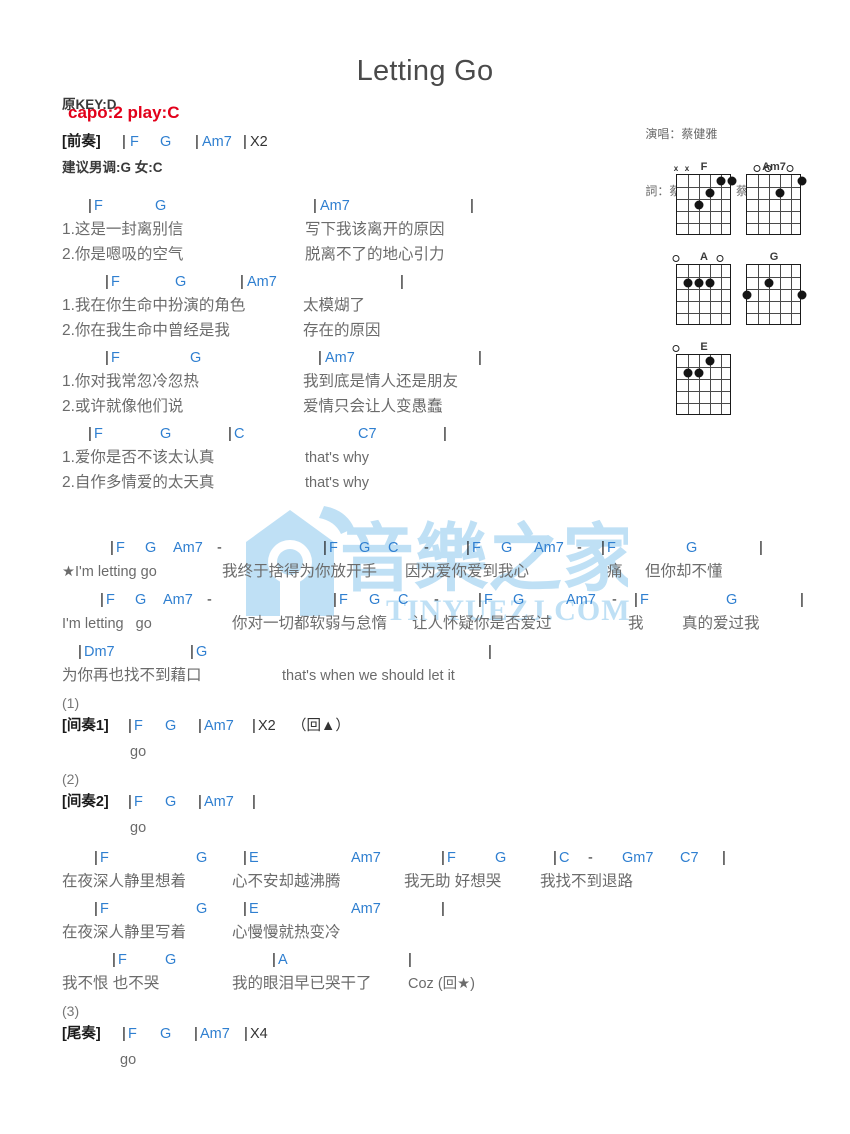 Image resolution: width=850 pixels, height=1134 pixels. I want to click on capo-info: capo:2 play:C, so click(124, 112).